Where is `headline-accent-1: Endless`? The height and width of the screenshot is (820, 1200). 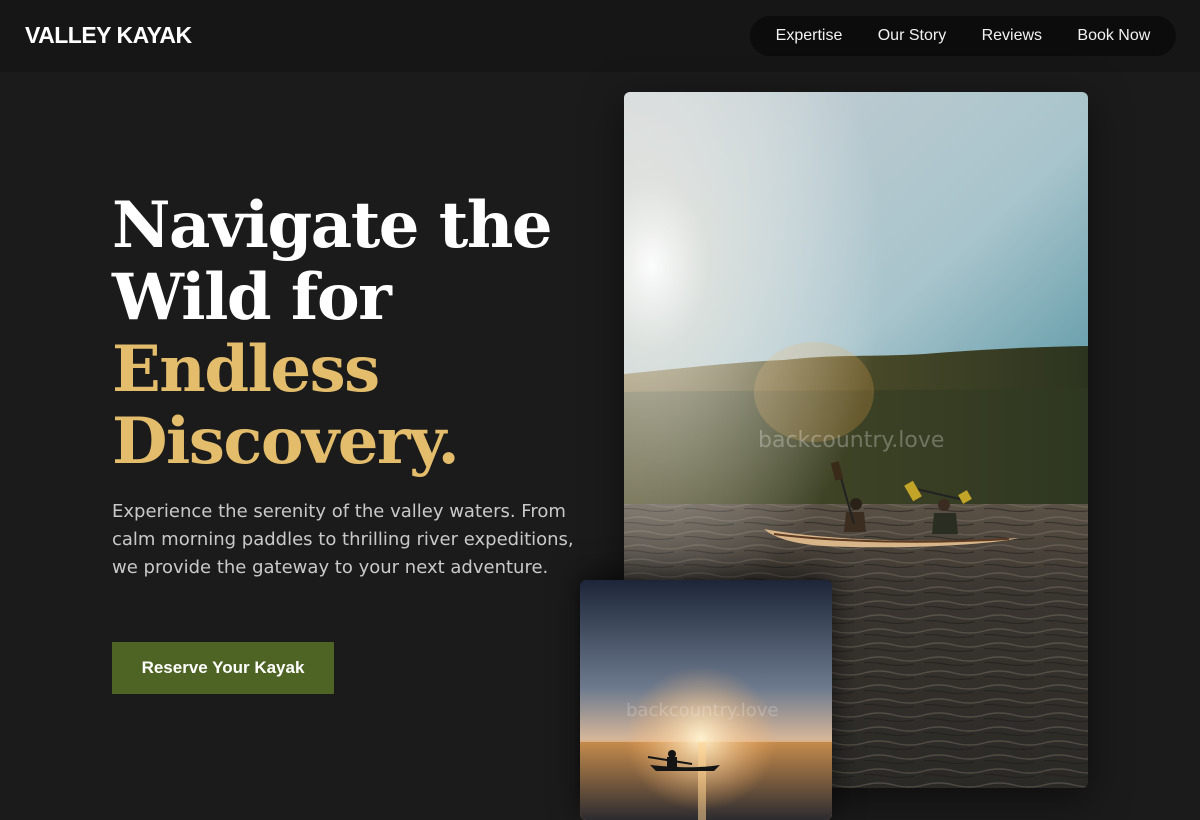 headline-accent-1: Endless is located at coordinates (246, 369).